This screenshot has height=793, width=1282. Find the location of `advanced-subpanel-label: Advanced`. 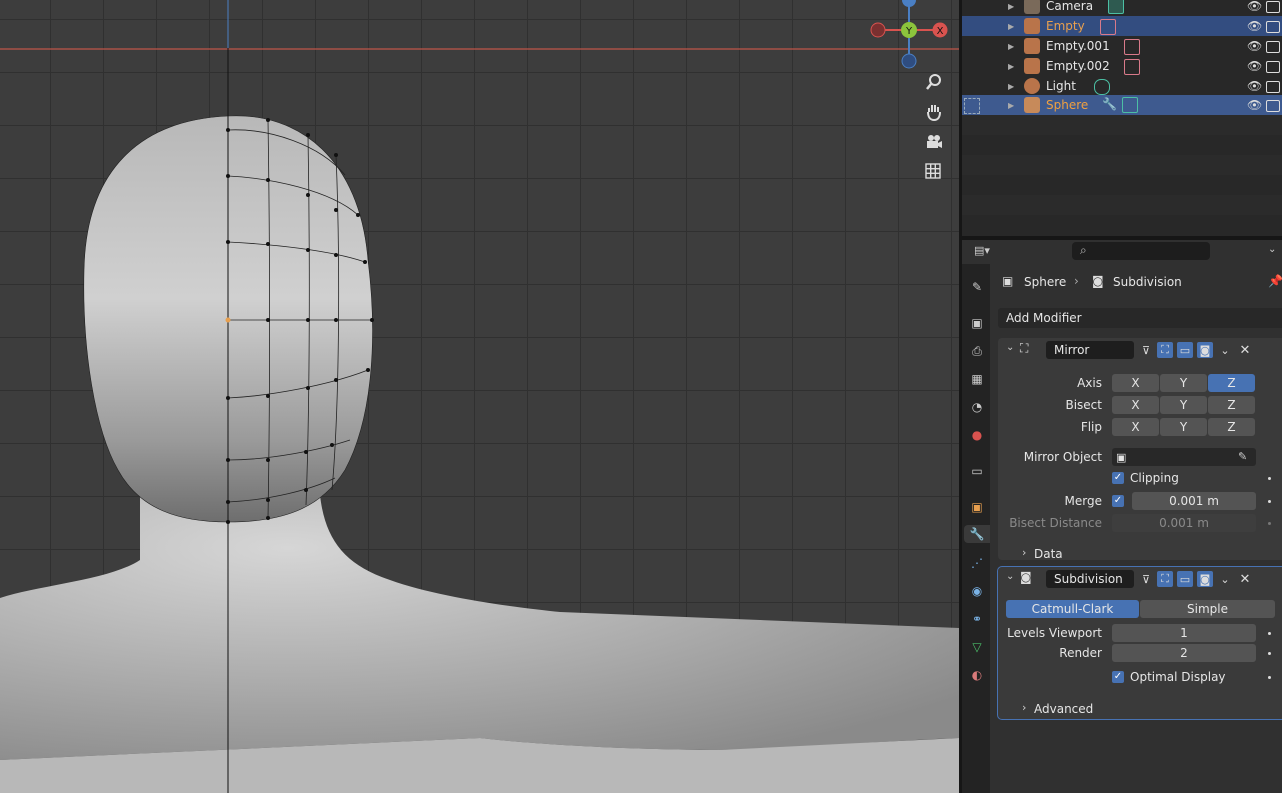

advanced-subpanel-label: Advanced is located at coordinates (1063, 709).